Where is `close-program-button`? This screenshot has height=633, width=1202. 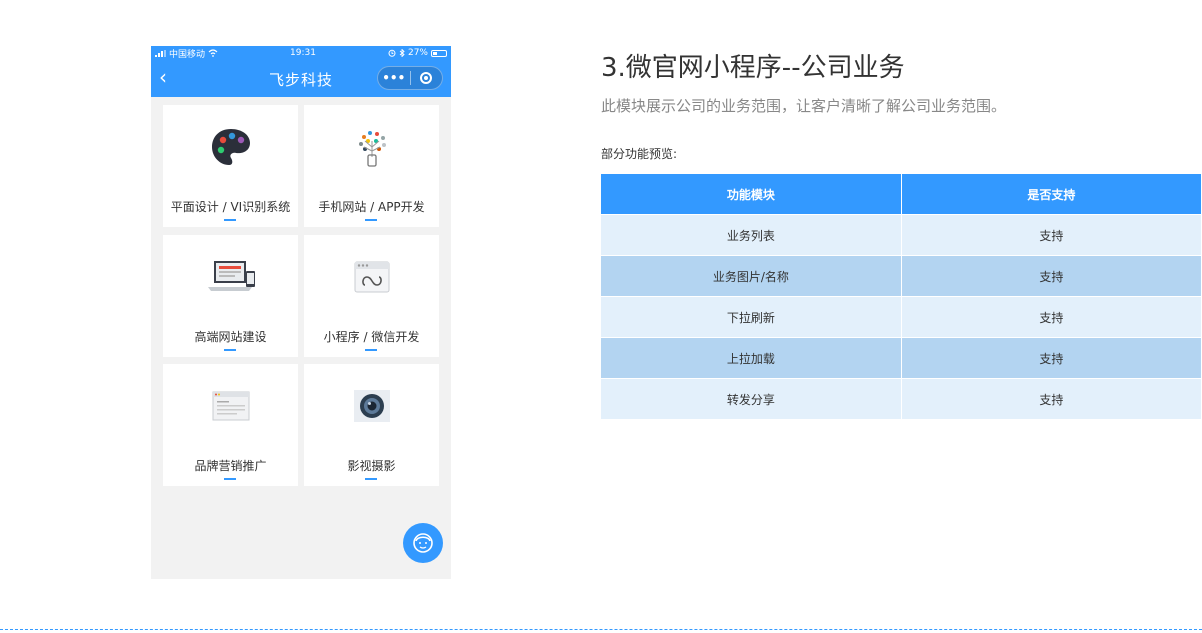
close-program-button is located at coordinates (426, 78).